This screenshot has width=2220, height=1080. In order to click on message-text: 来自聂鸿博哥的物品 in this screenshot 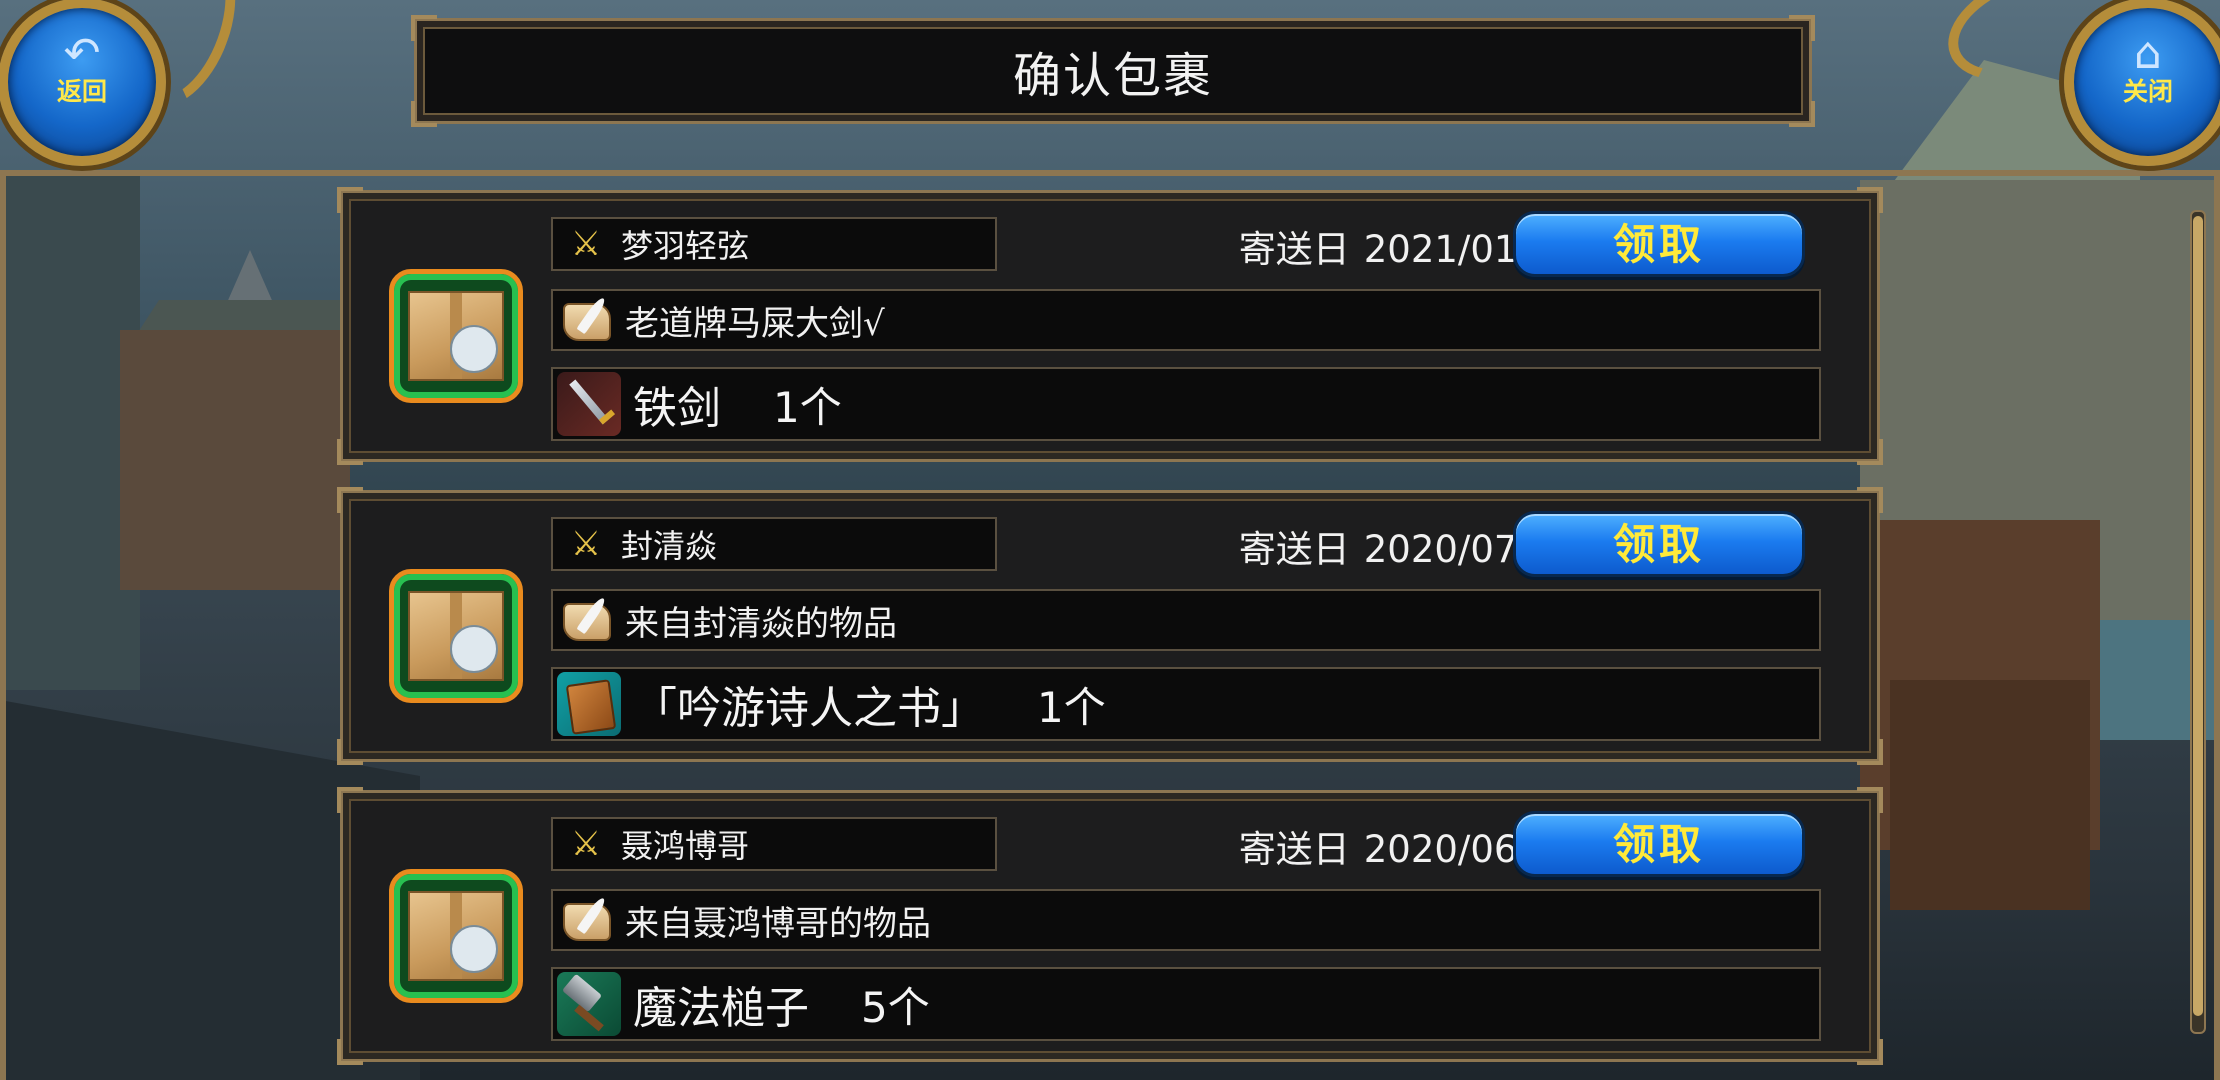, I will do `click(778, 923)`.